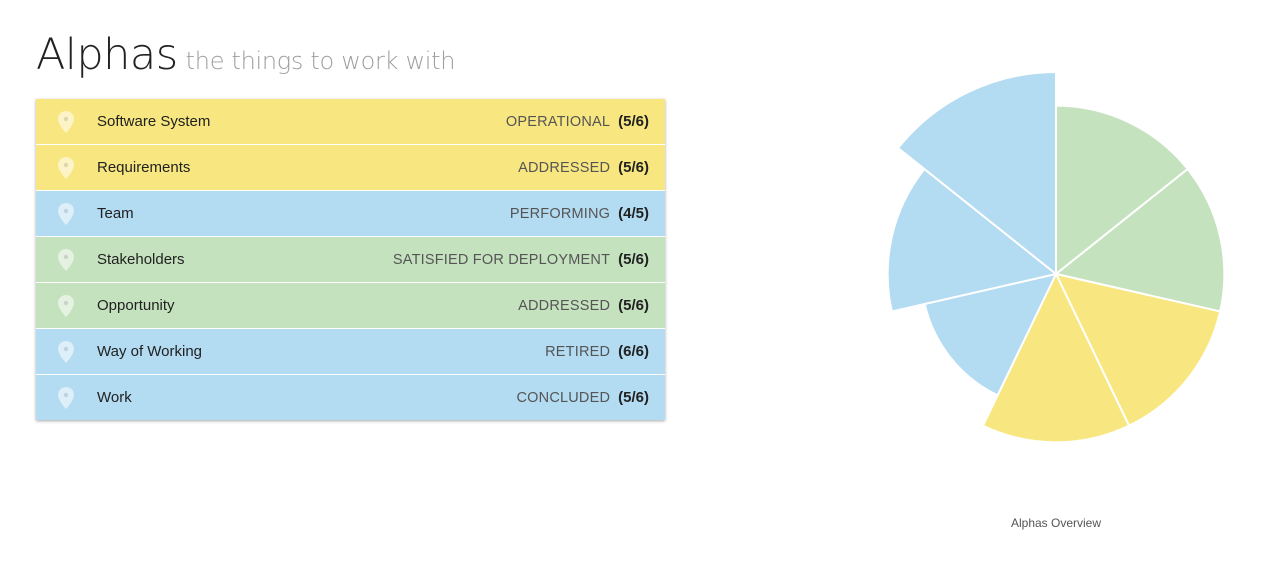  I want to click on alpha-state: OPERATIONAL, so click(558, 121).